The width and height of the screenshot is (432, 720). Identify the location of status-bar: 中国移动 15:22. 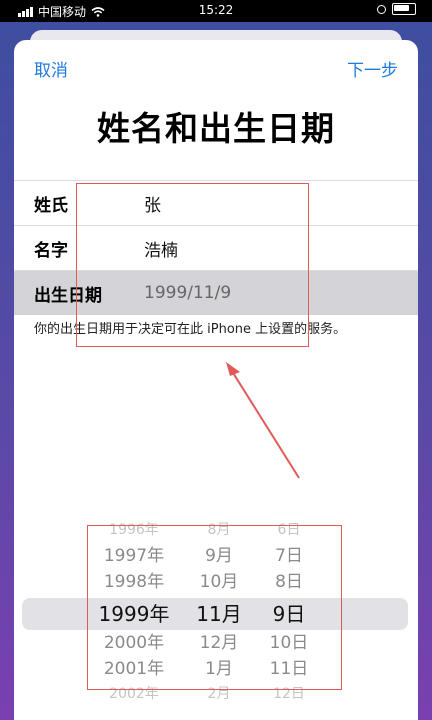
(216, 11).